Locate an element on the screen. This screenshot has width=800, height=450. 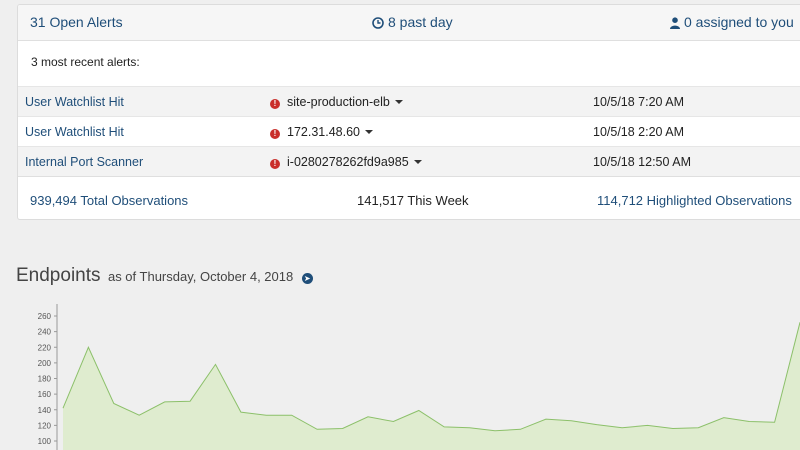
past-day-link: 8 past day is located at coordinates (412, 23).